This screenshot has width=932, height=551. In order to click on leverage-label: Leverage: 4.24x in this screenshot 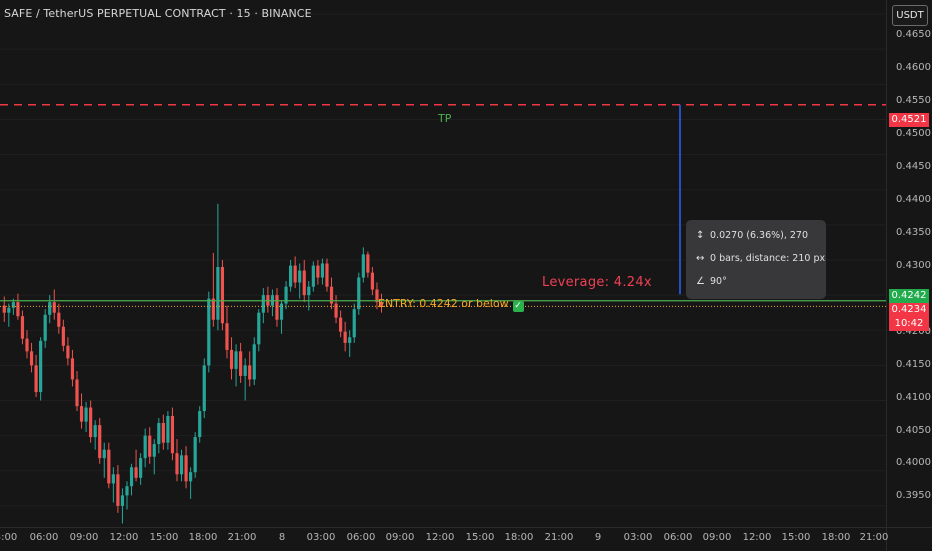, I will do `click(597, 282)`.